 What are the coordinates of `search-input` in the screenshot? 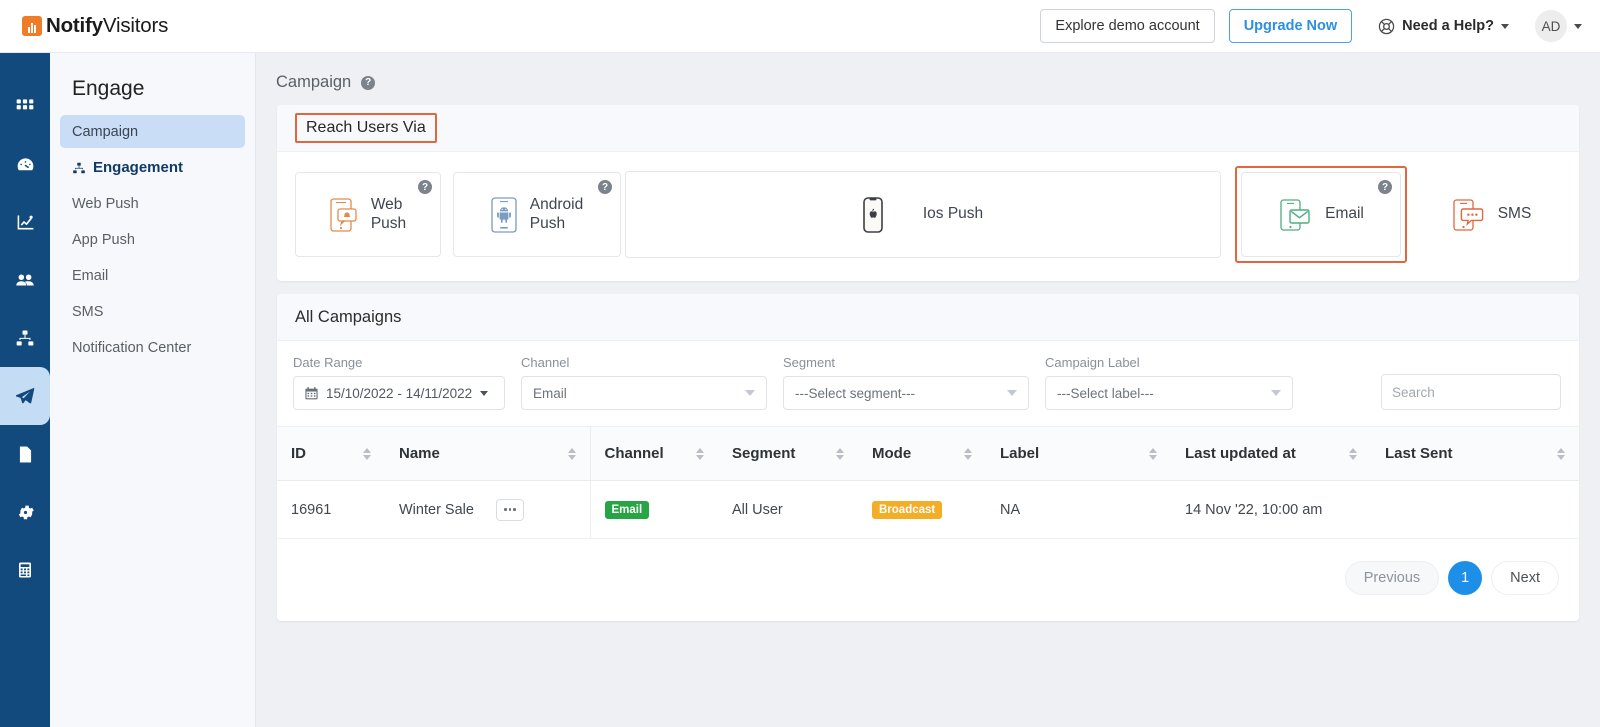 It's located at (1480, 392).